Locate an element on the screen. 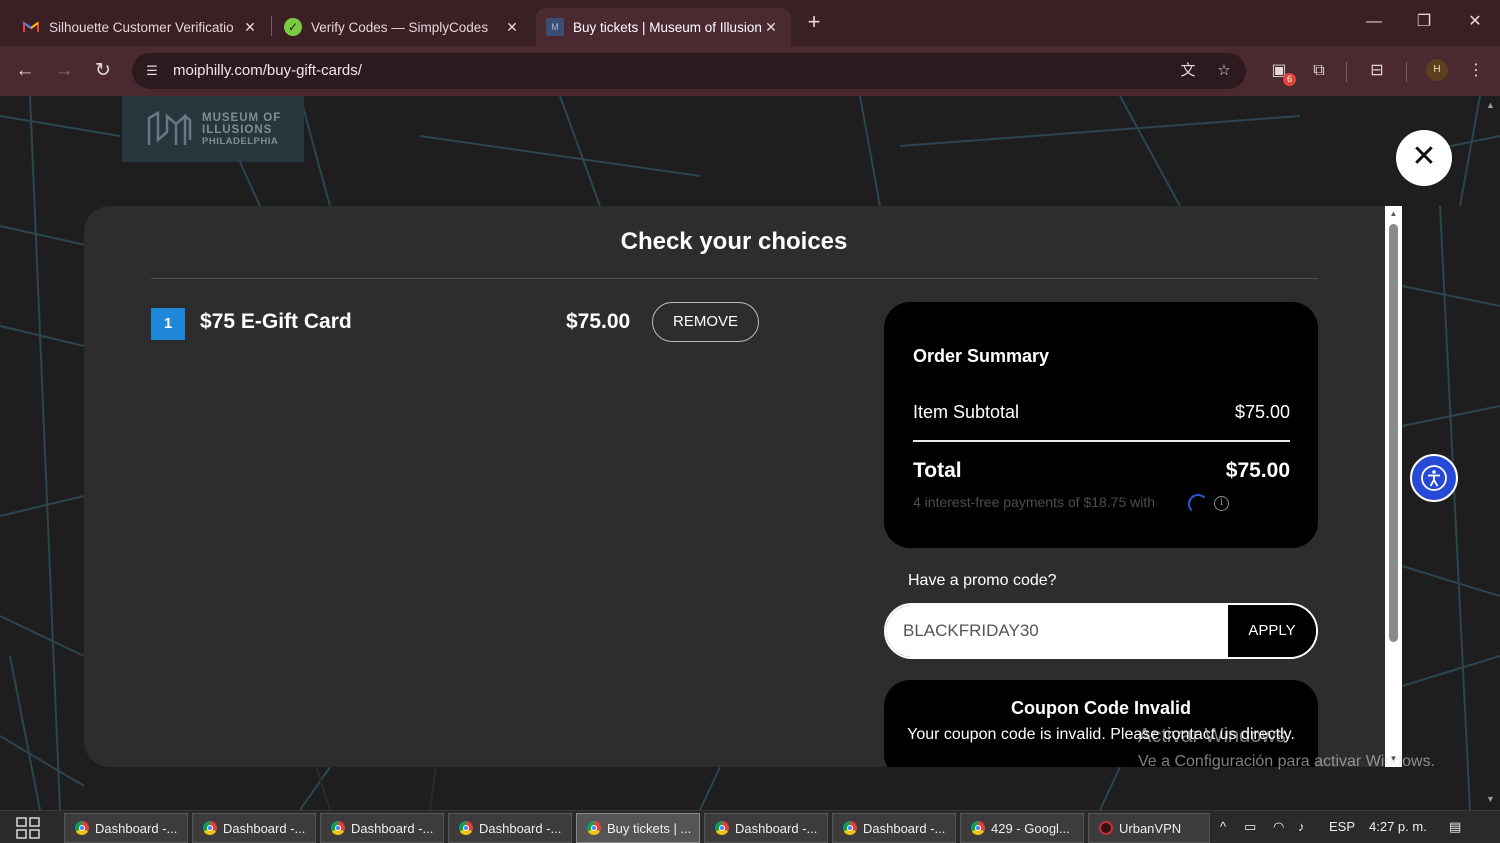  accessibility-icon is located at coordinates (1434, 478).